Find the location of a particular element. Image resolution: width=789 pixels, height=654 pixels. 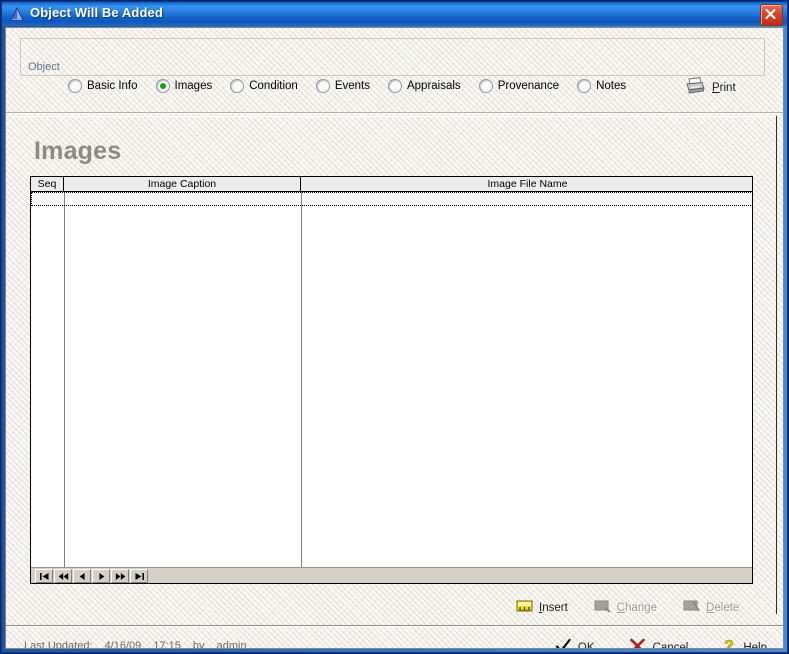

tab-notes: Notes is located at coordinates (601, 86).